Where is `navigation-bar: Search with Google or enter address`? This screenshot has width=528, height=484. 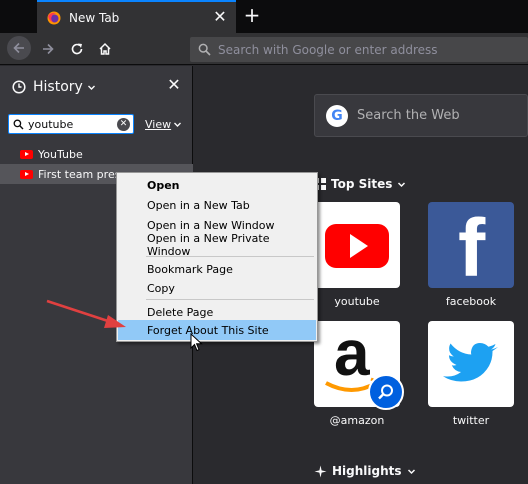 navigation-bar: Search with Google or enter address is located at coordinates (264, 49).